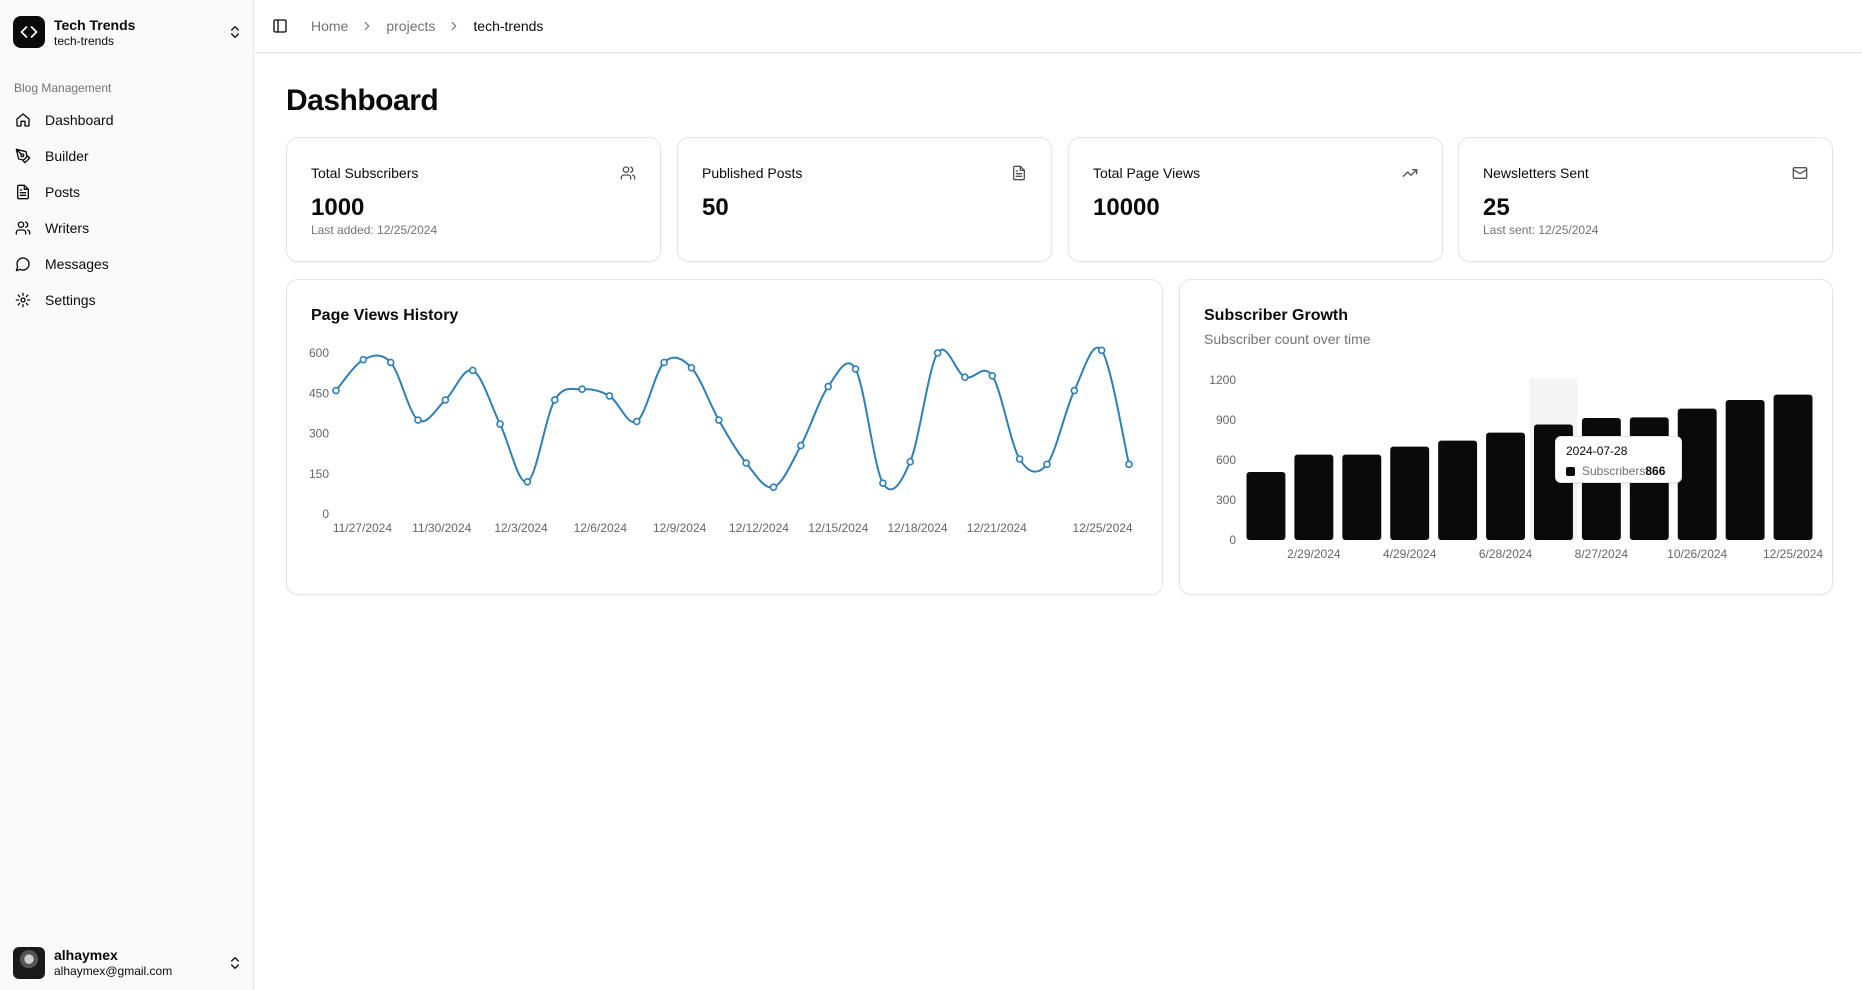  I want to click on sidebar-item-label: Settings, so click(70, 300).